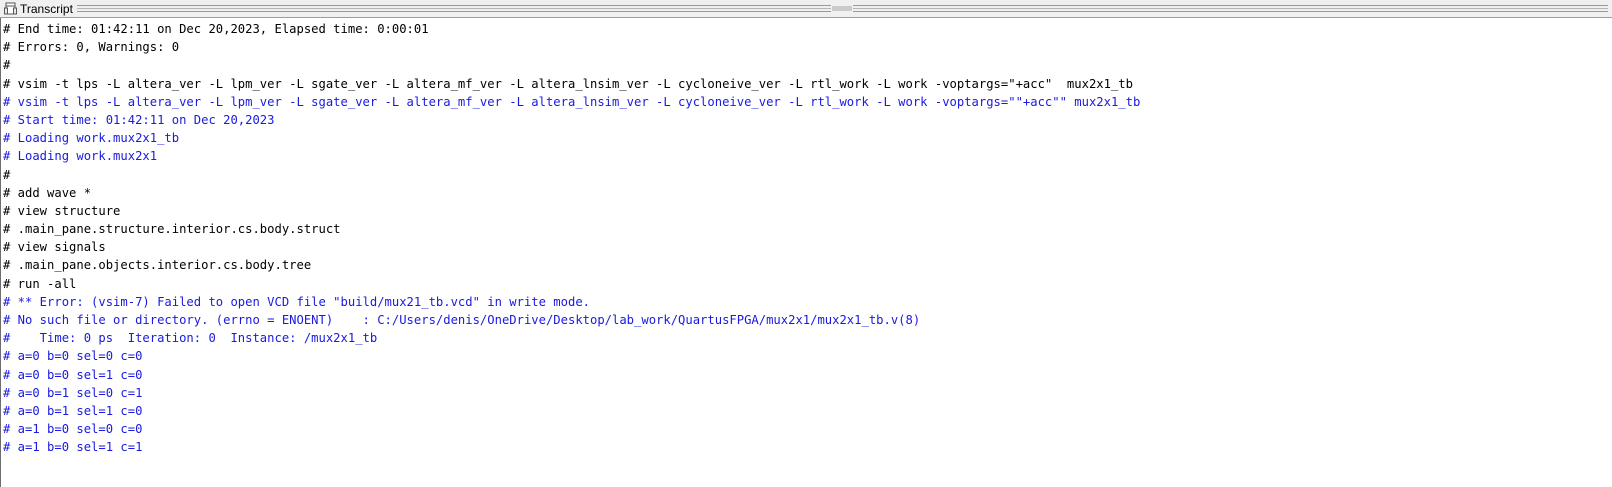 This screenshot has width=1612, height=487. I want to click on transcript-line: # view structure, so click(62, 210).